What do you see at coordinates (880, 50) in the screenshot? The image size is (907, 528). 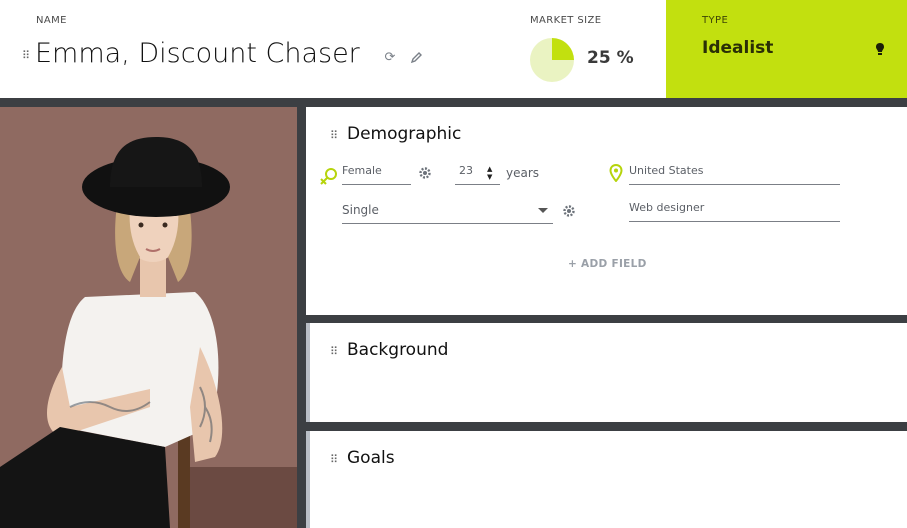 I see `lightbulb-icon` at bounding box center [880, 50].